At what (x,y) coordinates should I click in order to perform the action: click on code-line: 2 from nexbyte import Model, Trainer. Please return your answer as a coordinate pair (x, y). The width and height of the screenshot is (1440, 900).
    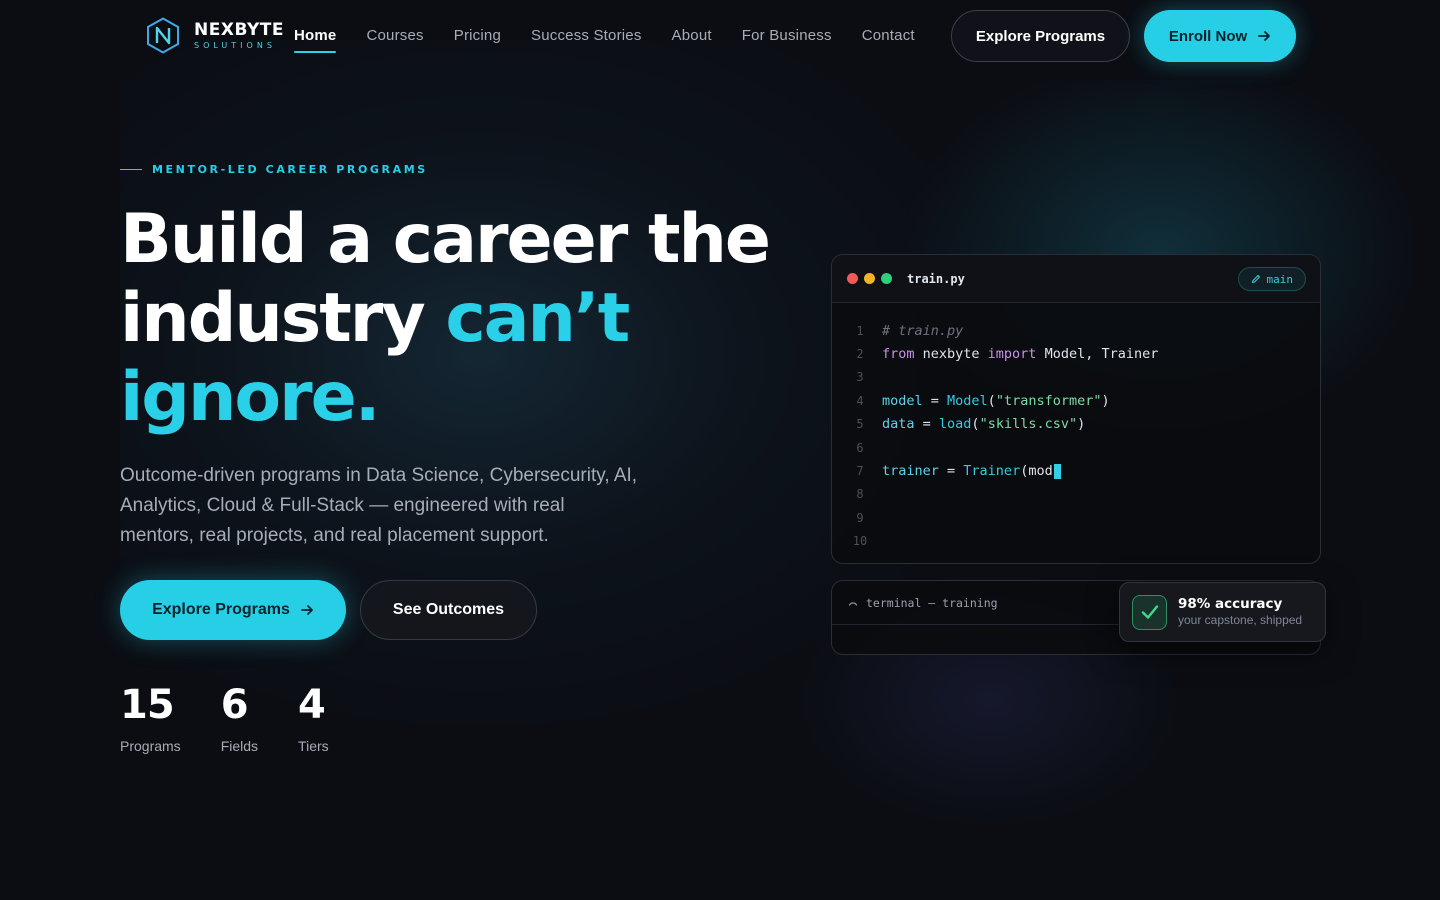
    Looking at the image, I should click on (1076, 353).